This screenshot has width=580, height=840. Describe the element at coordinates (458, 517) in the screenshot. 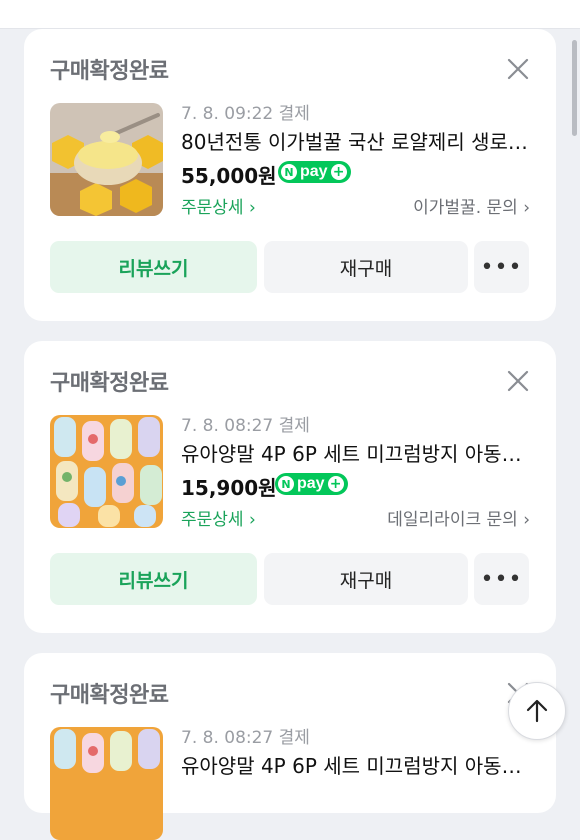

I see `seller-inquiry-link: 데일리라이크 문의 ›` at that location.